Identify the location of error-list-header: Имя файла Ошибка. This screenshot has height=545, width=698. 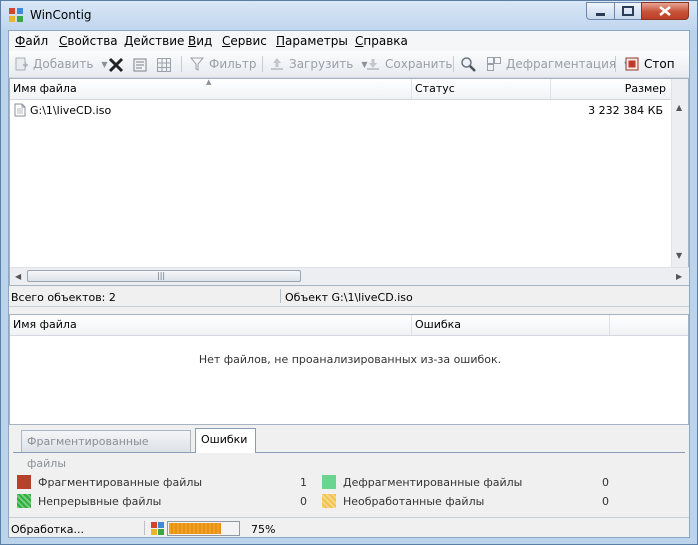
(349, 325).